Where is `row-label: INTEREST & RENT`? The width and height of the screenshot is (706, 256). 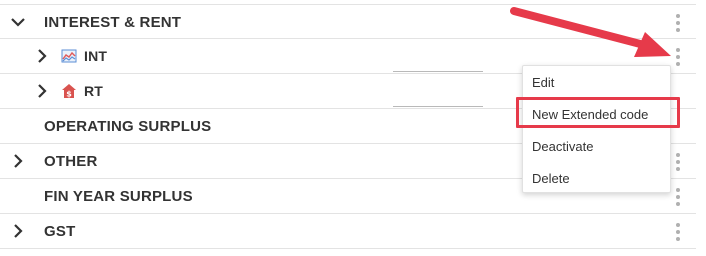 row-label: INTEREST & RENT is located at coordinates (113, 22).